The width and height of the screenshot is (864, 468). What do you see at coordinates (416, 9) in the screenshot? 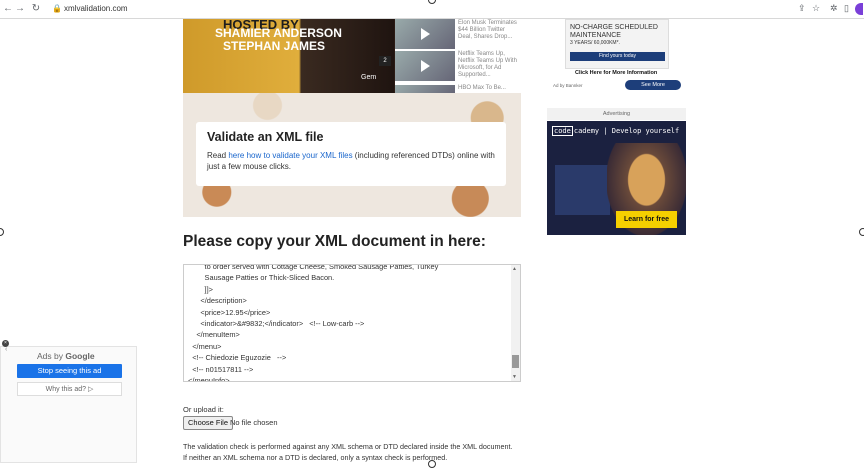
I see `address-bar: 🔒 xmlvalidation.com` at bounding box center [416, 9].